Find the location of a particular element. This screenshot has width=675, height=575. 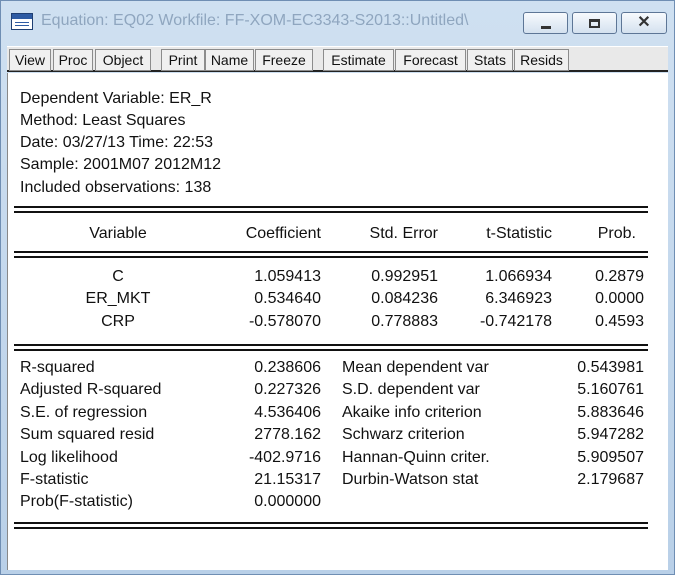

freeze-button: Freeze is located at coordinates (284, 60).